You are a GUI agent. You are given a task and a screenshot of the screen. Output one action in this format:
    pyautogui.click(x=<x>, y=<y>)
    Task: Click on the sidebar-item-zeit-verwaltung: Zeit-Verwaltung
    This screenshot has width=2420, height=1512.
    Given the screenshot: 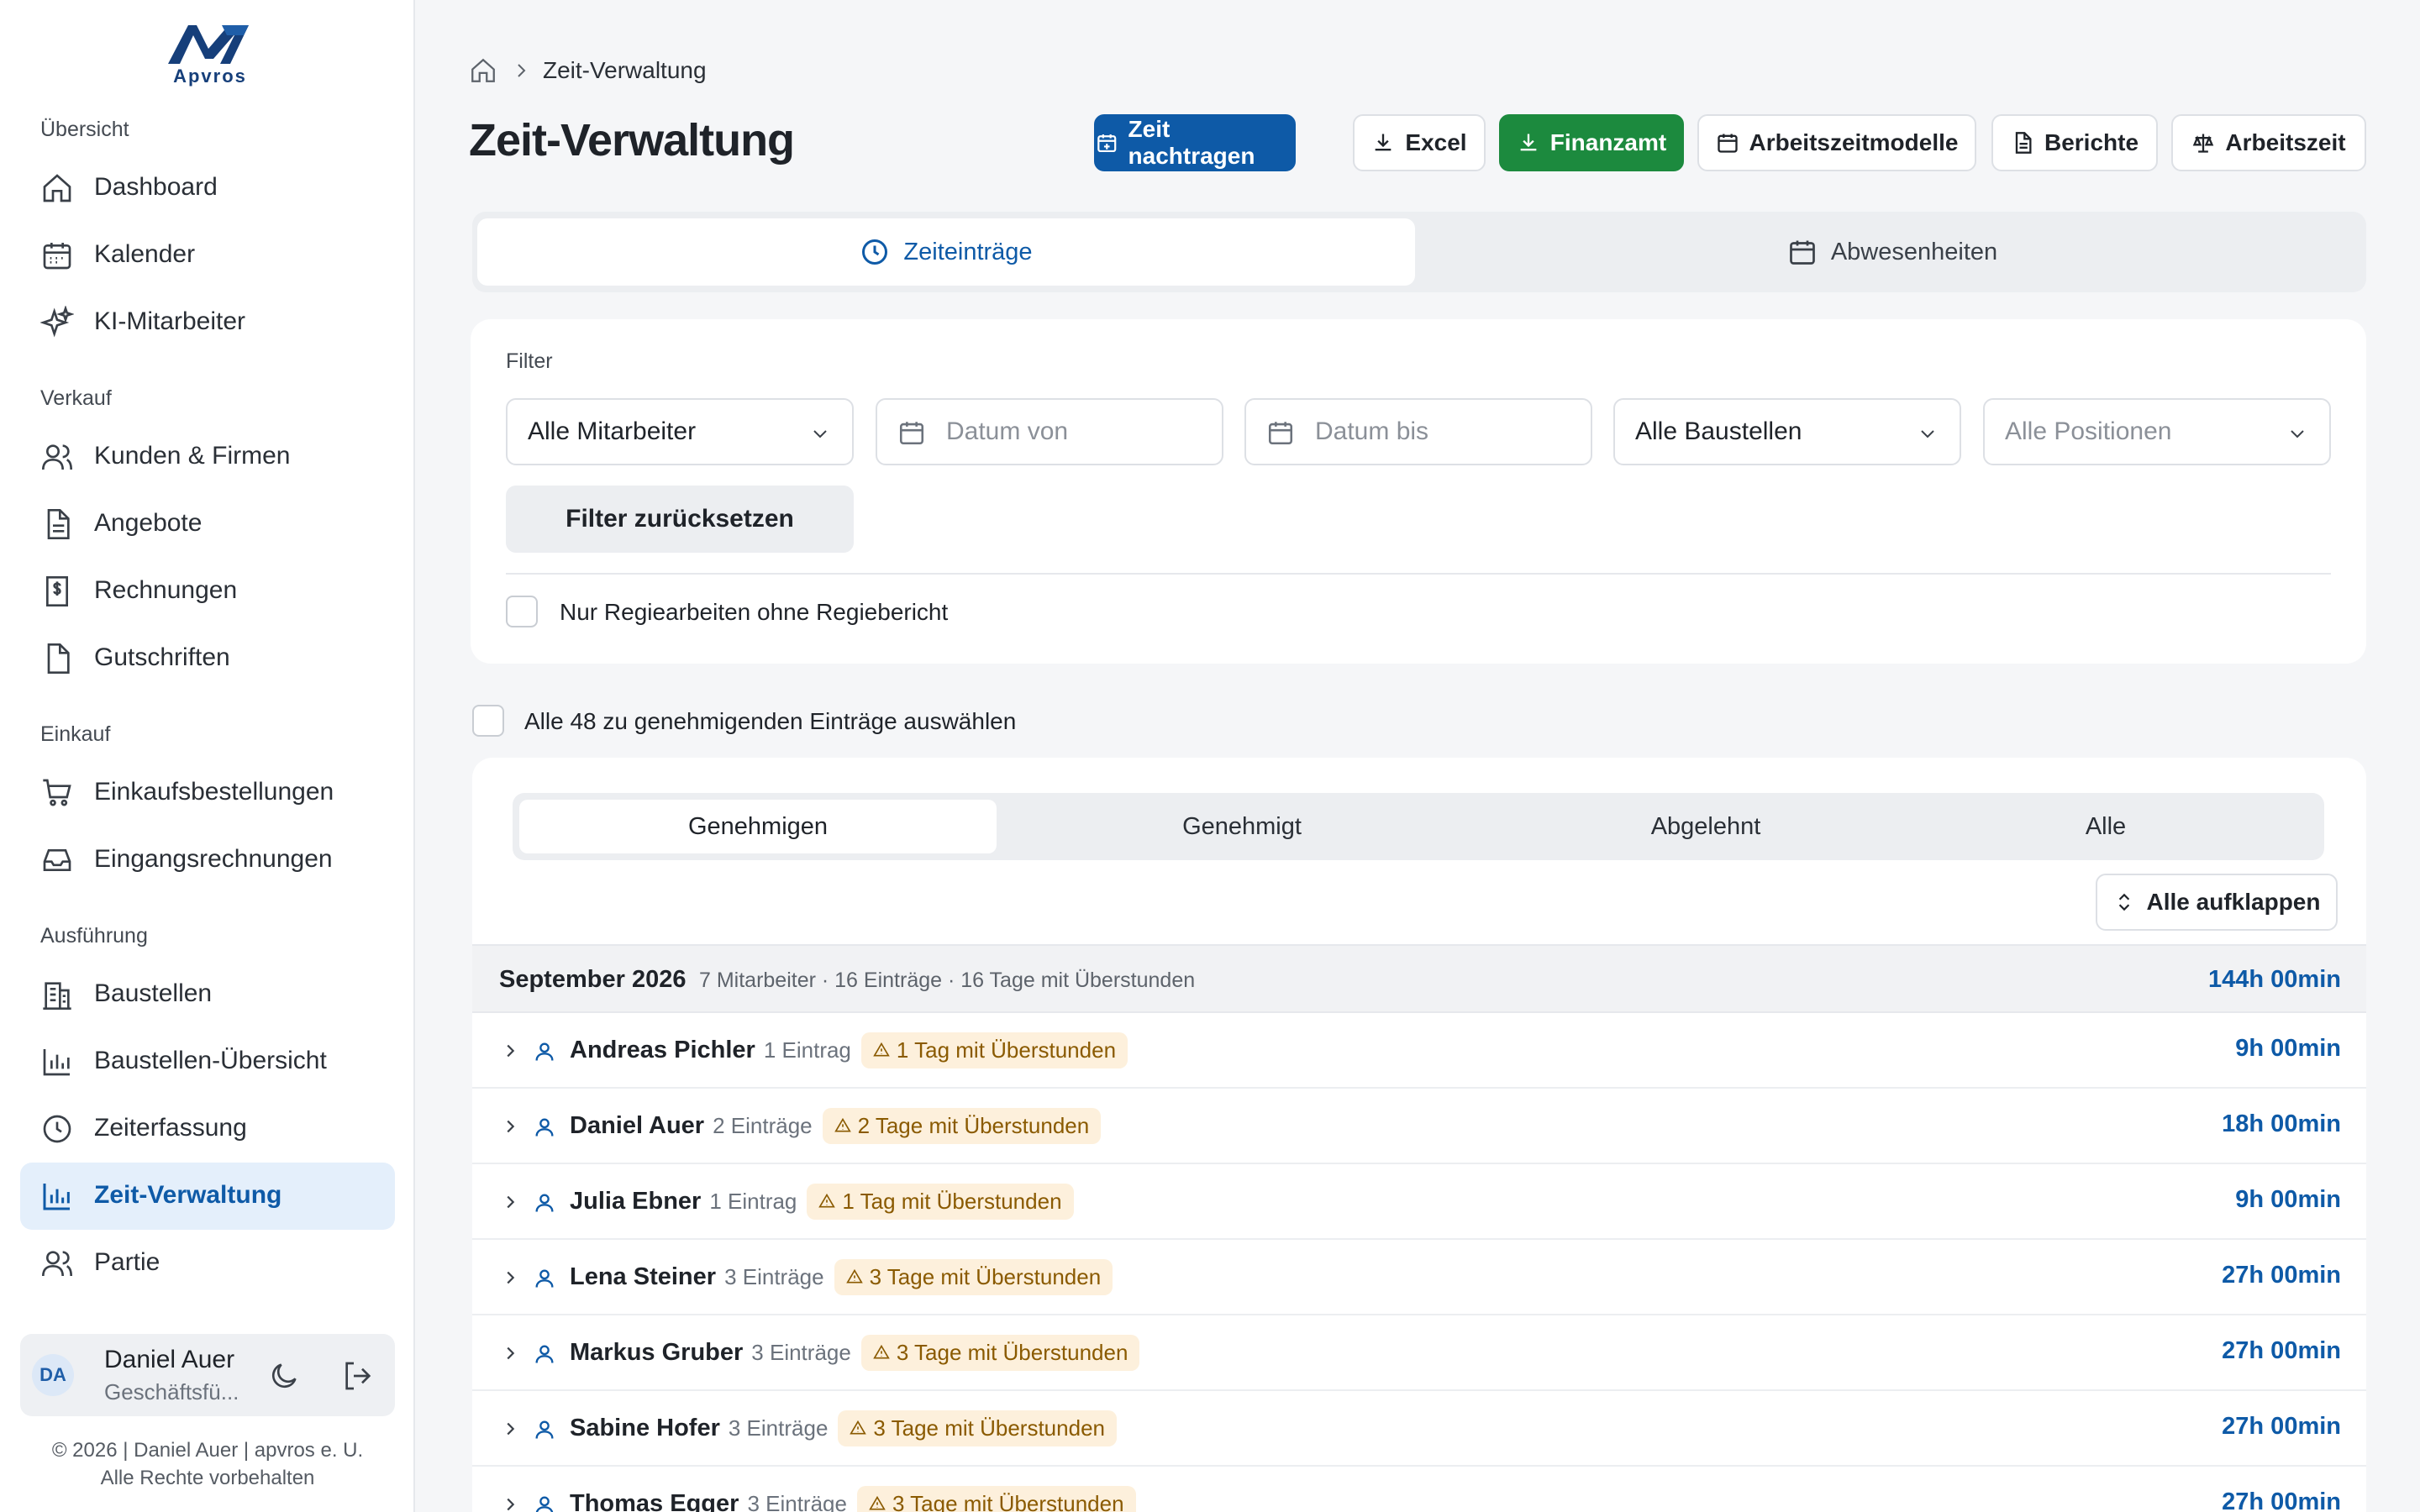 What is the action you would take?
    pyautogui.click(x=207, y=1196)
    